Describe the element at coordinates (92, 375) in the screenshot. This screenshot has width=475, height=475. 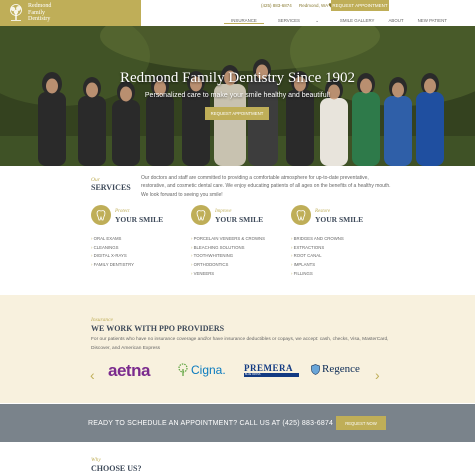
I see `carousel-prev-icon: ‹` at that location.